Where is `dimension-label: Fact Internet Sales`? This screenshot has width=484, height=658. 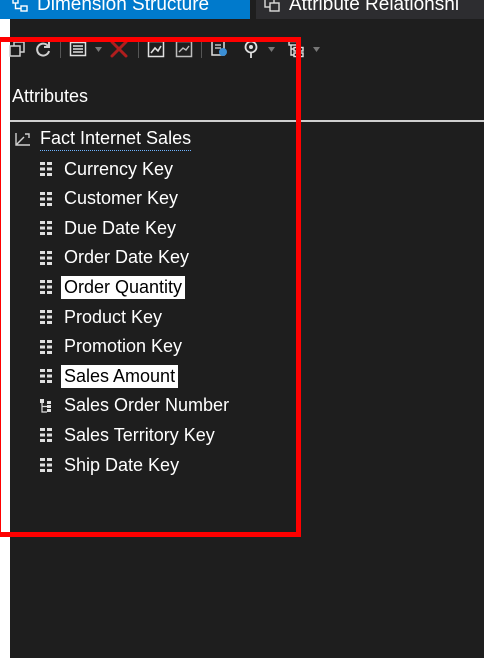 dimension-label: Fact Internet Sales is located at coordinates (116, 139).